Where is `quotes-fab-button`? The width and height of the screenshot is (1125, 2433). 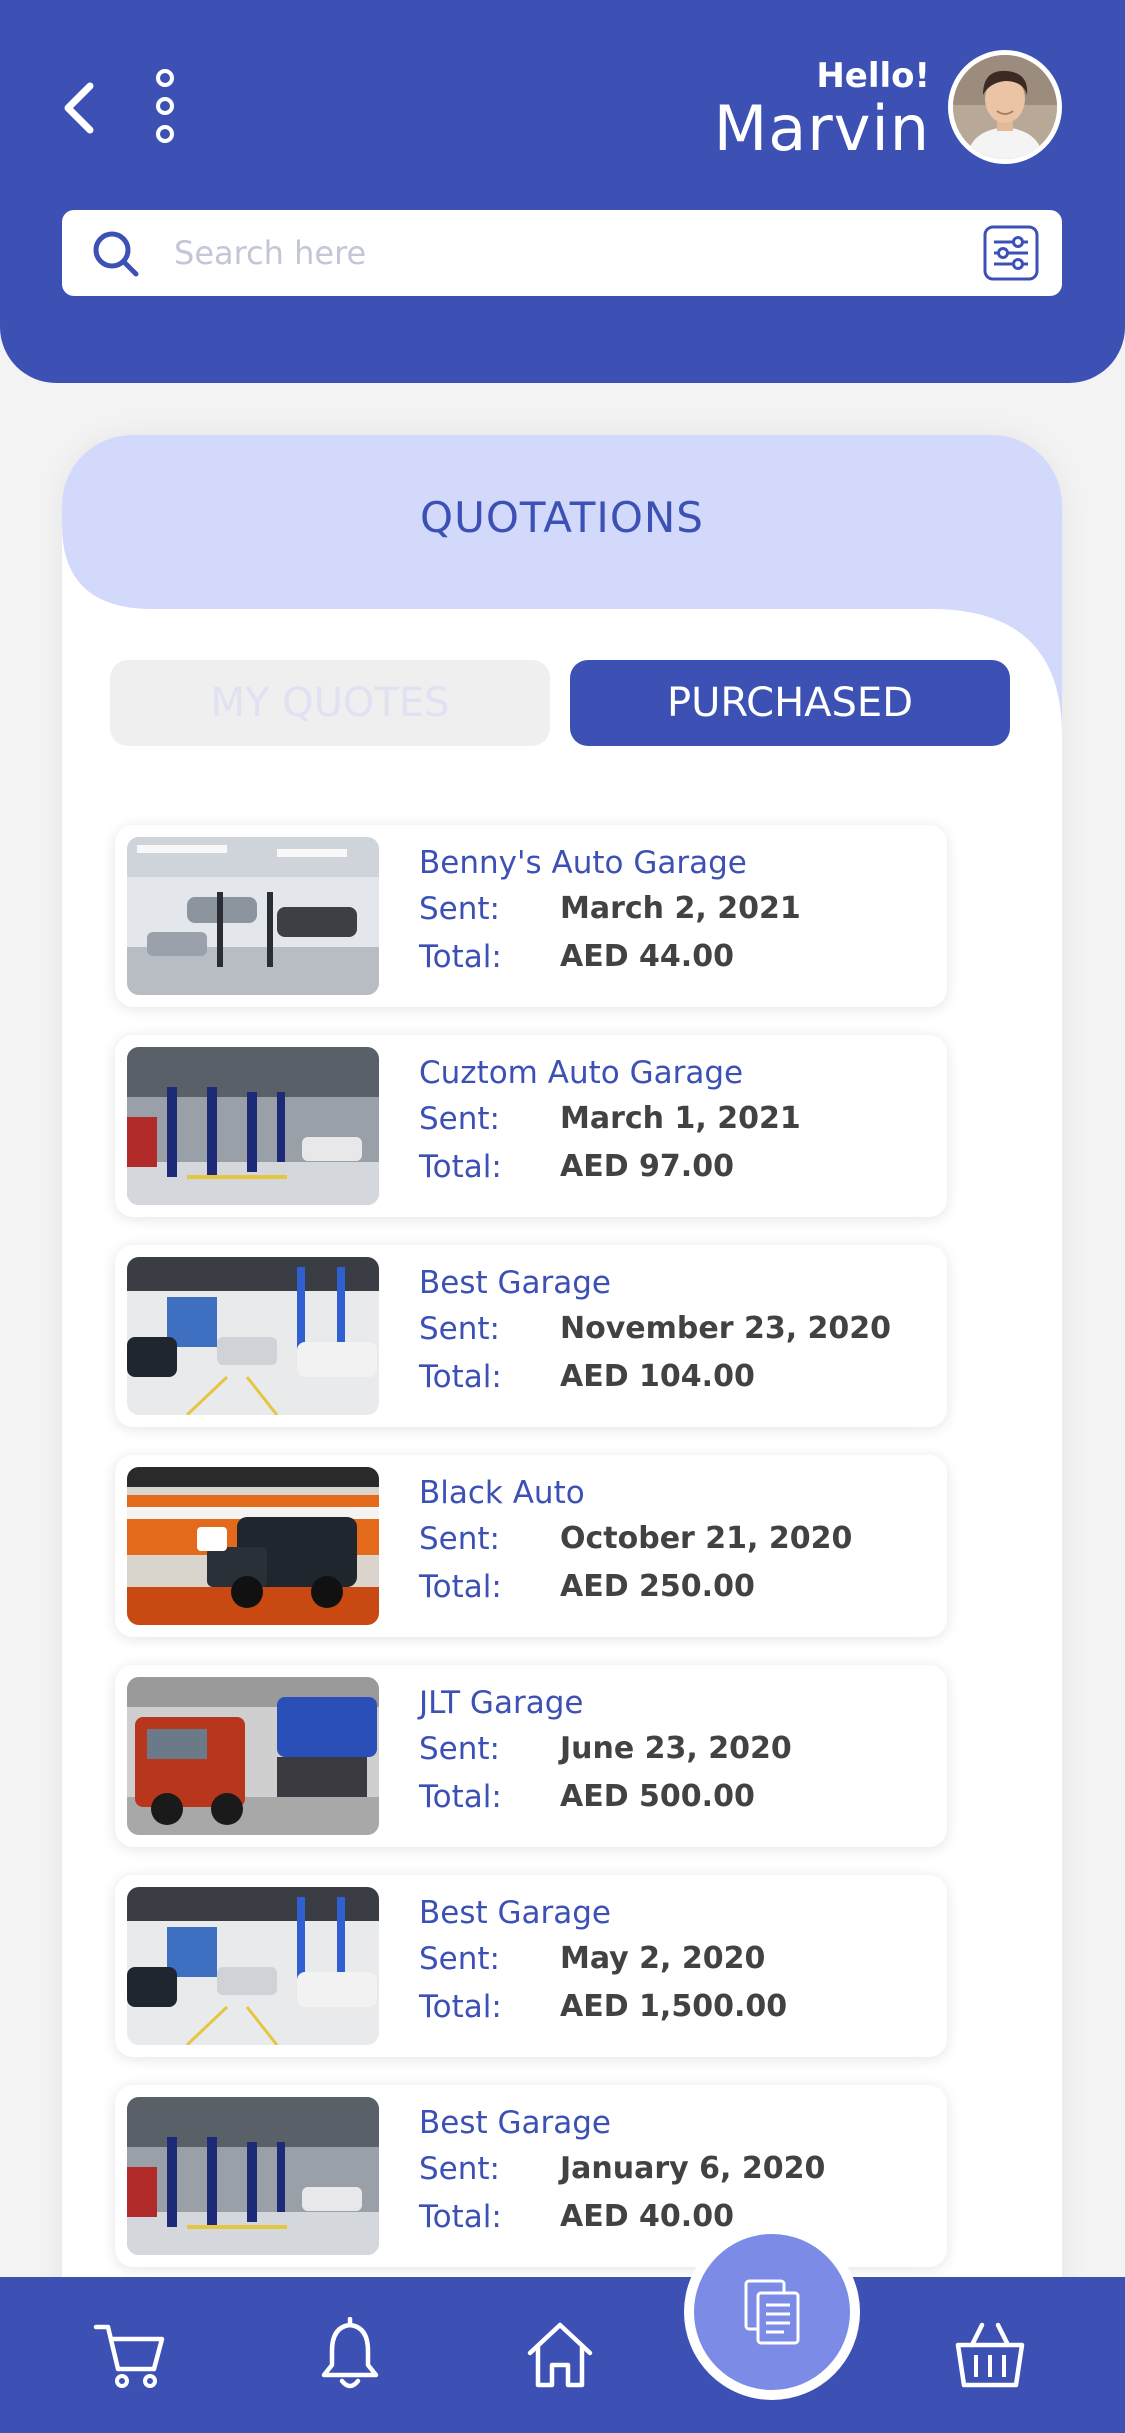 quotes-fab-button is located at coordinates (772, 2312).